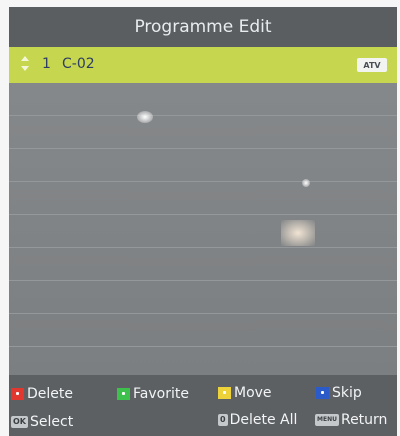 Image resolution: width=400 pixels, height=436 pixels. Describe the element at coordinates (78, 64) in the screenshot. I see `channel-name: C-02` at that location.